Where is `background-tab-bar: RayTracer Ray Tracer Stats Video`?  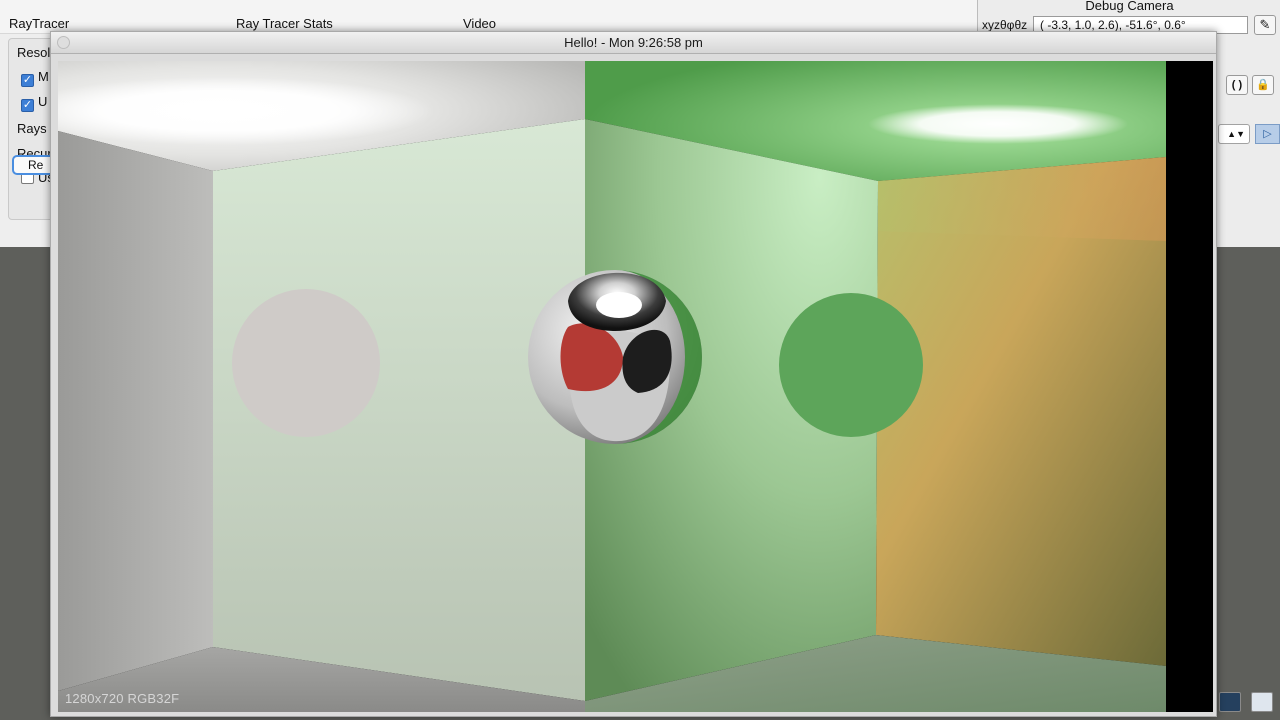 background-tab-bar: RayTracer Ray Tracer Stats Video is located at coordinates (490, 17).